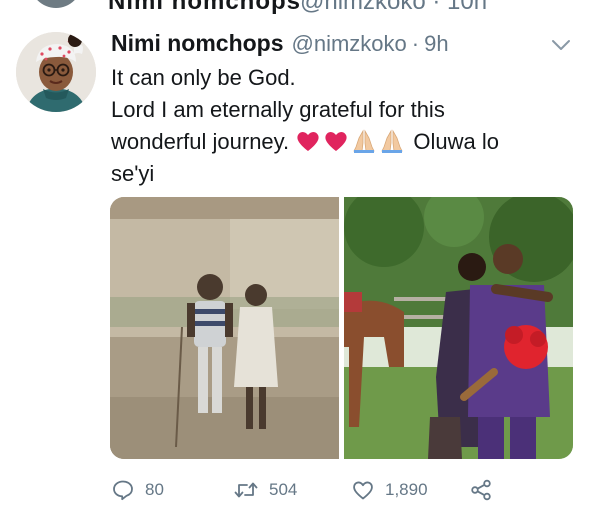 This screenshot has height=531, width=590. What do you see at coordinates (204, 8) in the screenshot?
I see `previous-tweet-author-name: Nimi nomchops` at bounding box center [204, 8].